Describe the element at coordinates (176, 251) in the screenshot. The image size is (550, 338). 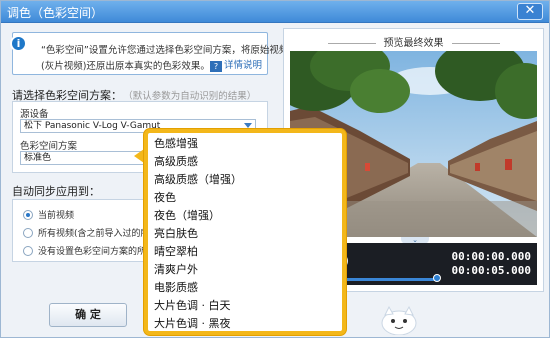
I see `dropdown-option: 晴空翠柏` at that location.